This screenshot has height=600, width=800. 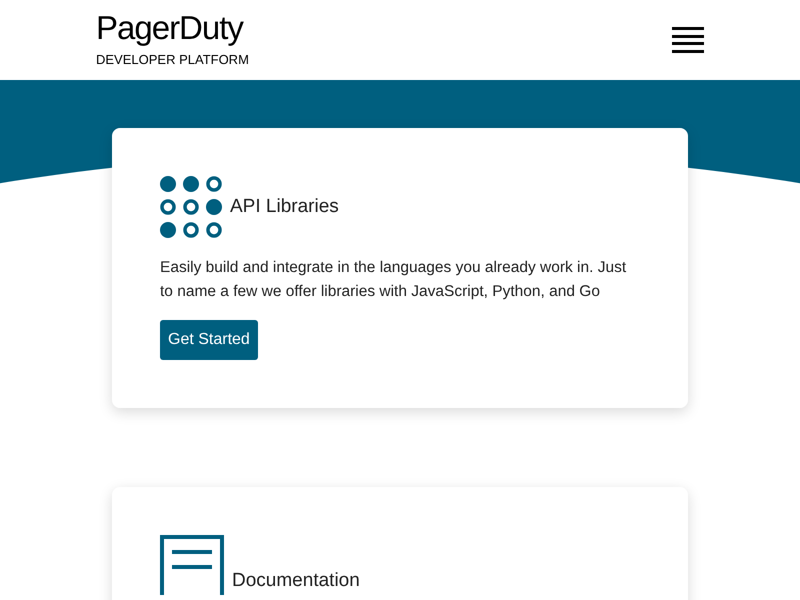 I want to click on card-title: Documentation, so click(x=296, y=580).